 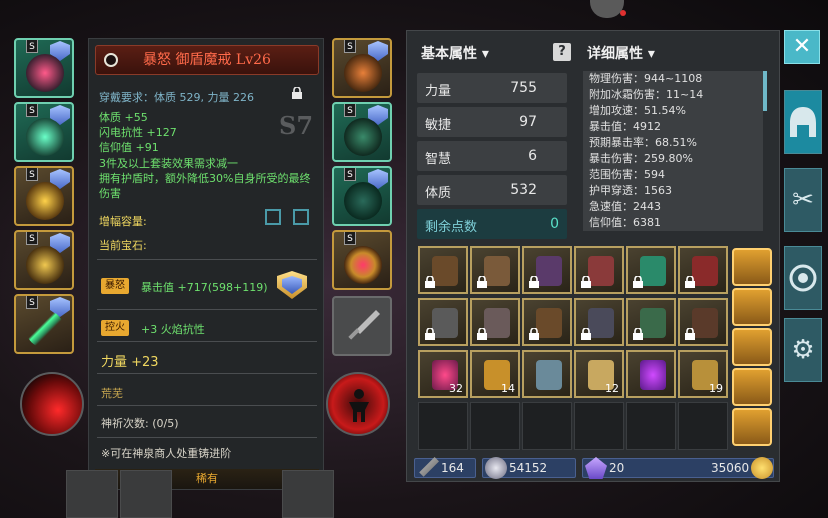 I want to click on remaining-points: 剩余点数 0, so click(x=492, y=224).